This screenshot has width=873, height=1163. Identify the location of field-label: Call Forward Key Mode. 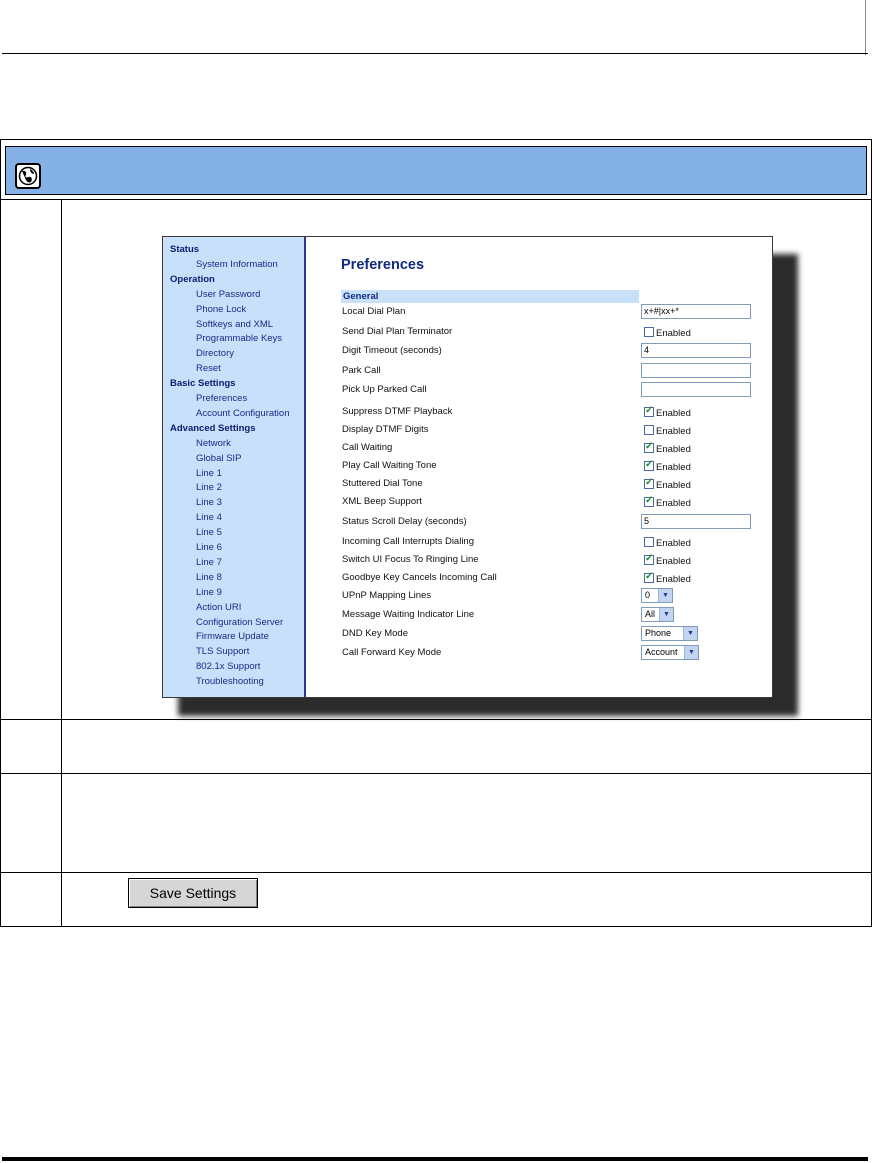
(392, 652).